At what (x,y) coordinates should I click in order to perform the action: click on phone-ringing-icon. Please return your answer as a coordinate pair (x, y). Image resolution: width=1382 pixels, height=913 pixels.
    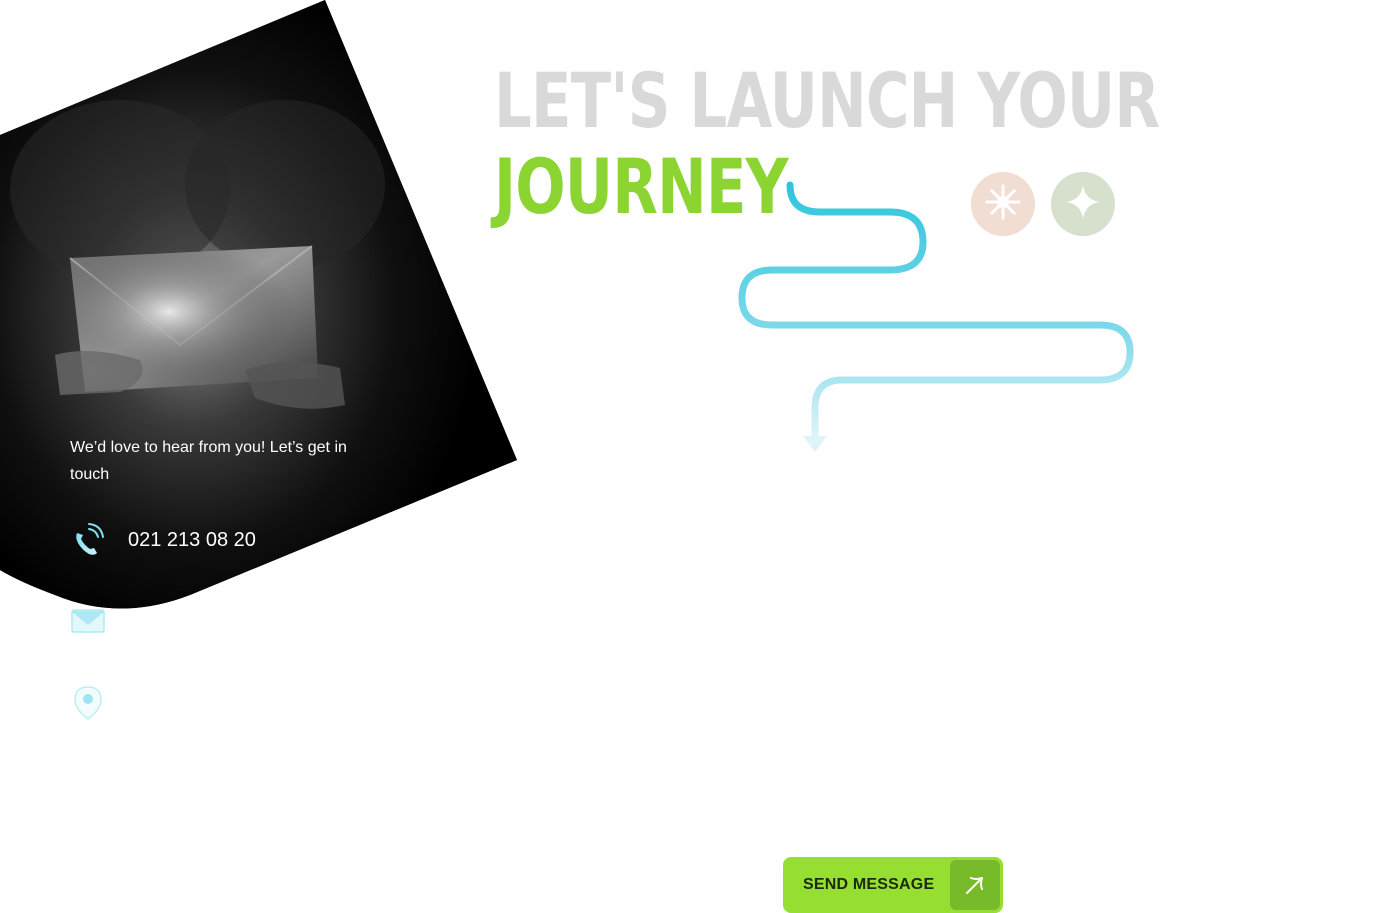
    Looking at the image, I should click on (88, 540).